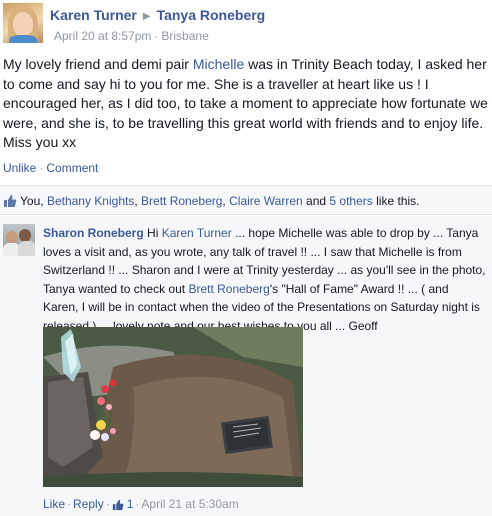  What do you see at coordinates (152, 233) in the screenshot?
I see `comment-text-part: Hi` at bounding box center [152, 233].